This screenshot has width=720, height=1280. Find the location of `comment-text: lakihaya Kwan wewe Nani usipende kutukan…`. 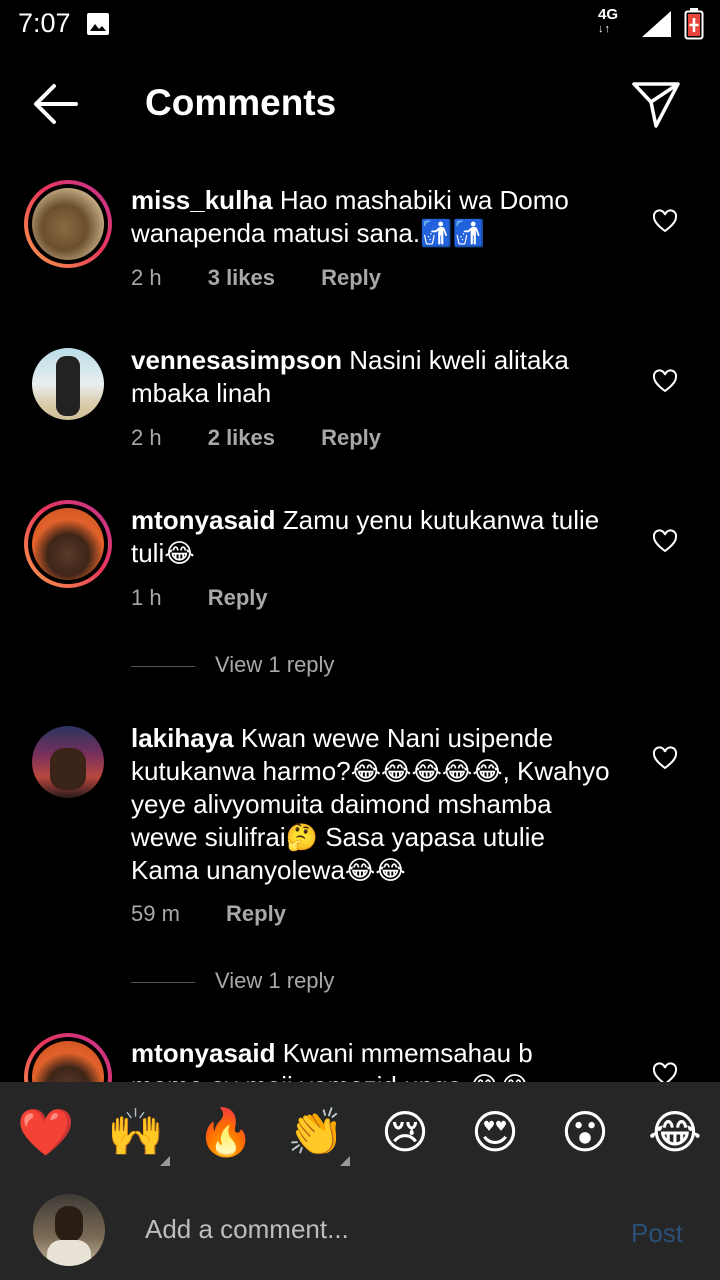

comment-text: lakihaya Kwan wewe Nani usipende kutukan… is located at coordinates (371, 804).